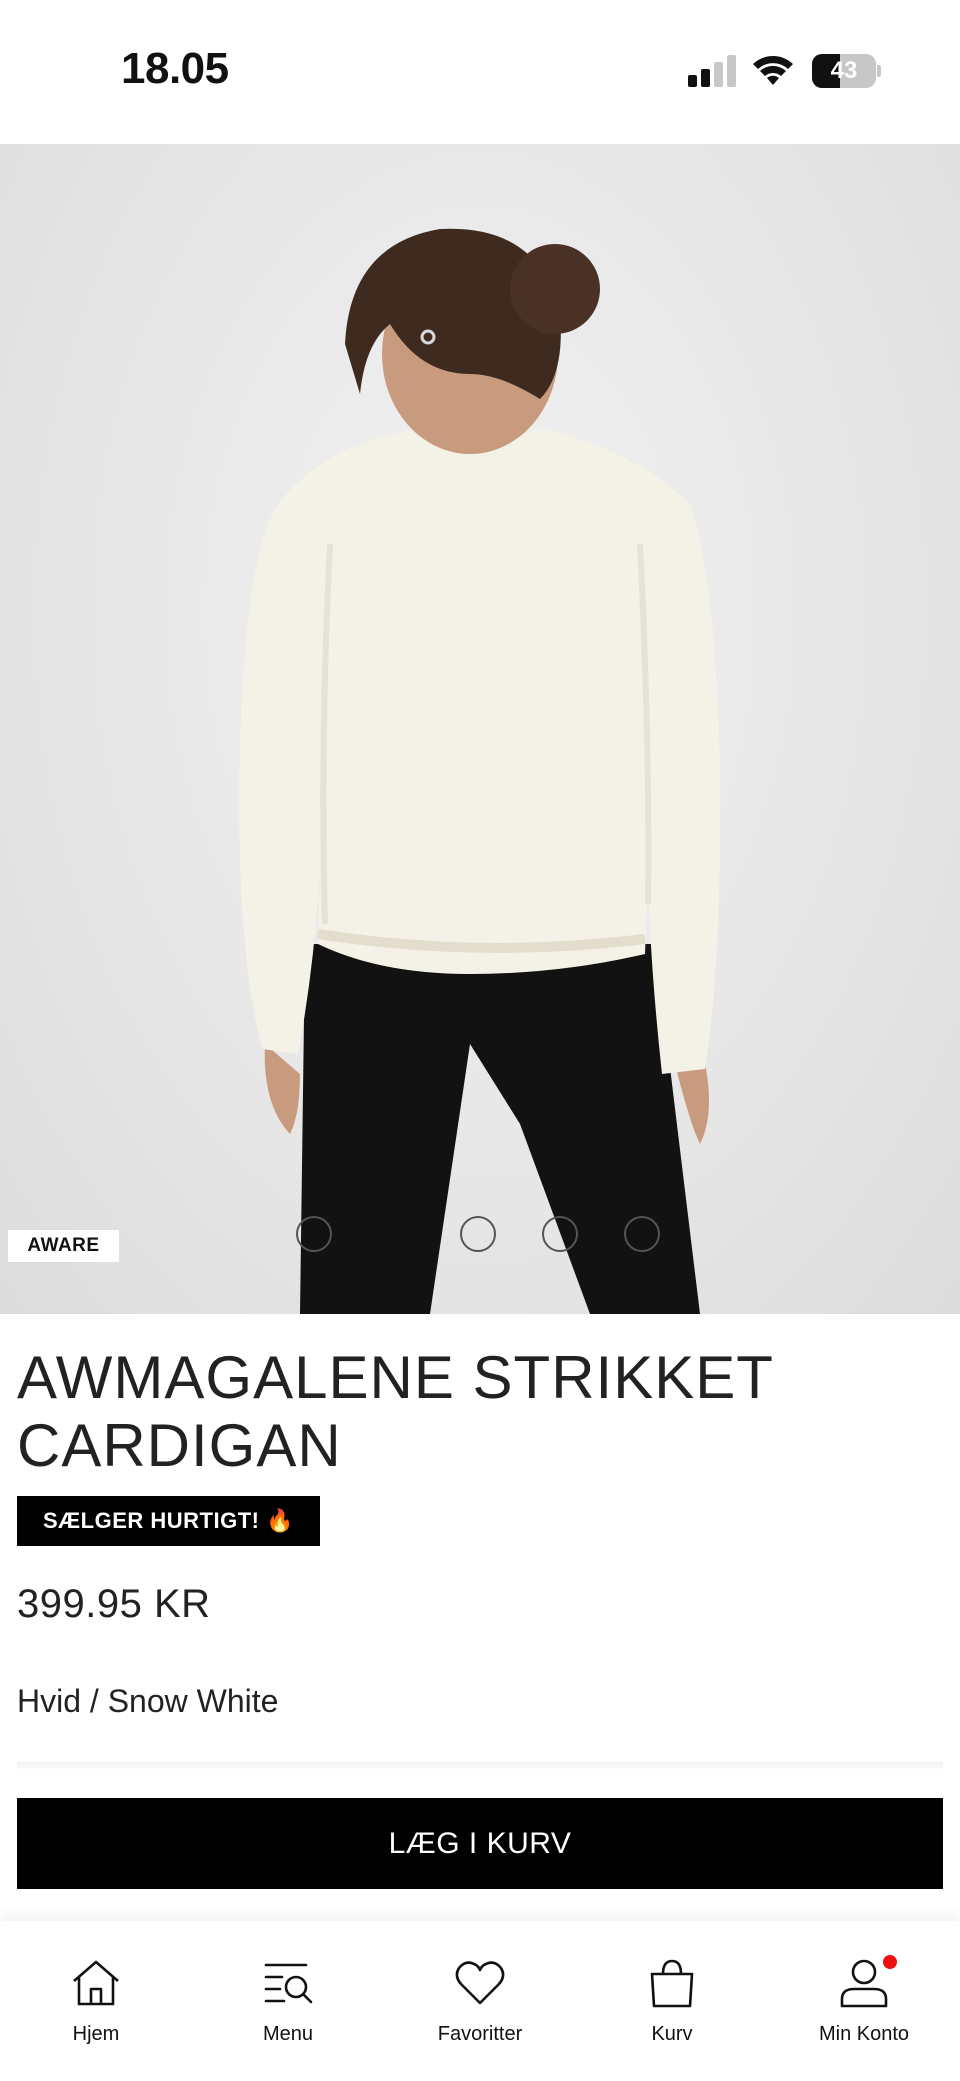 This screenshot has height=2081, width=960. What do you see at coordinates (63, 1246) in the screenshot?
I see `brand-tag: AWARE` at bounding box center [63, 1246].